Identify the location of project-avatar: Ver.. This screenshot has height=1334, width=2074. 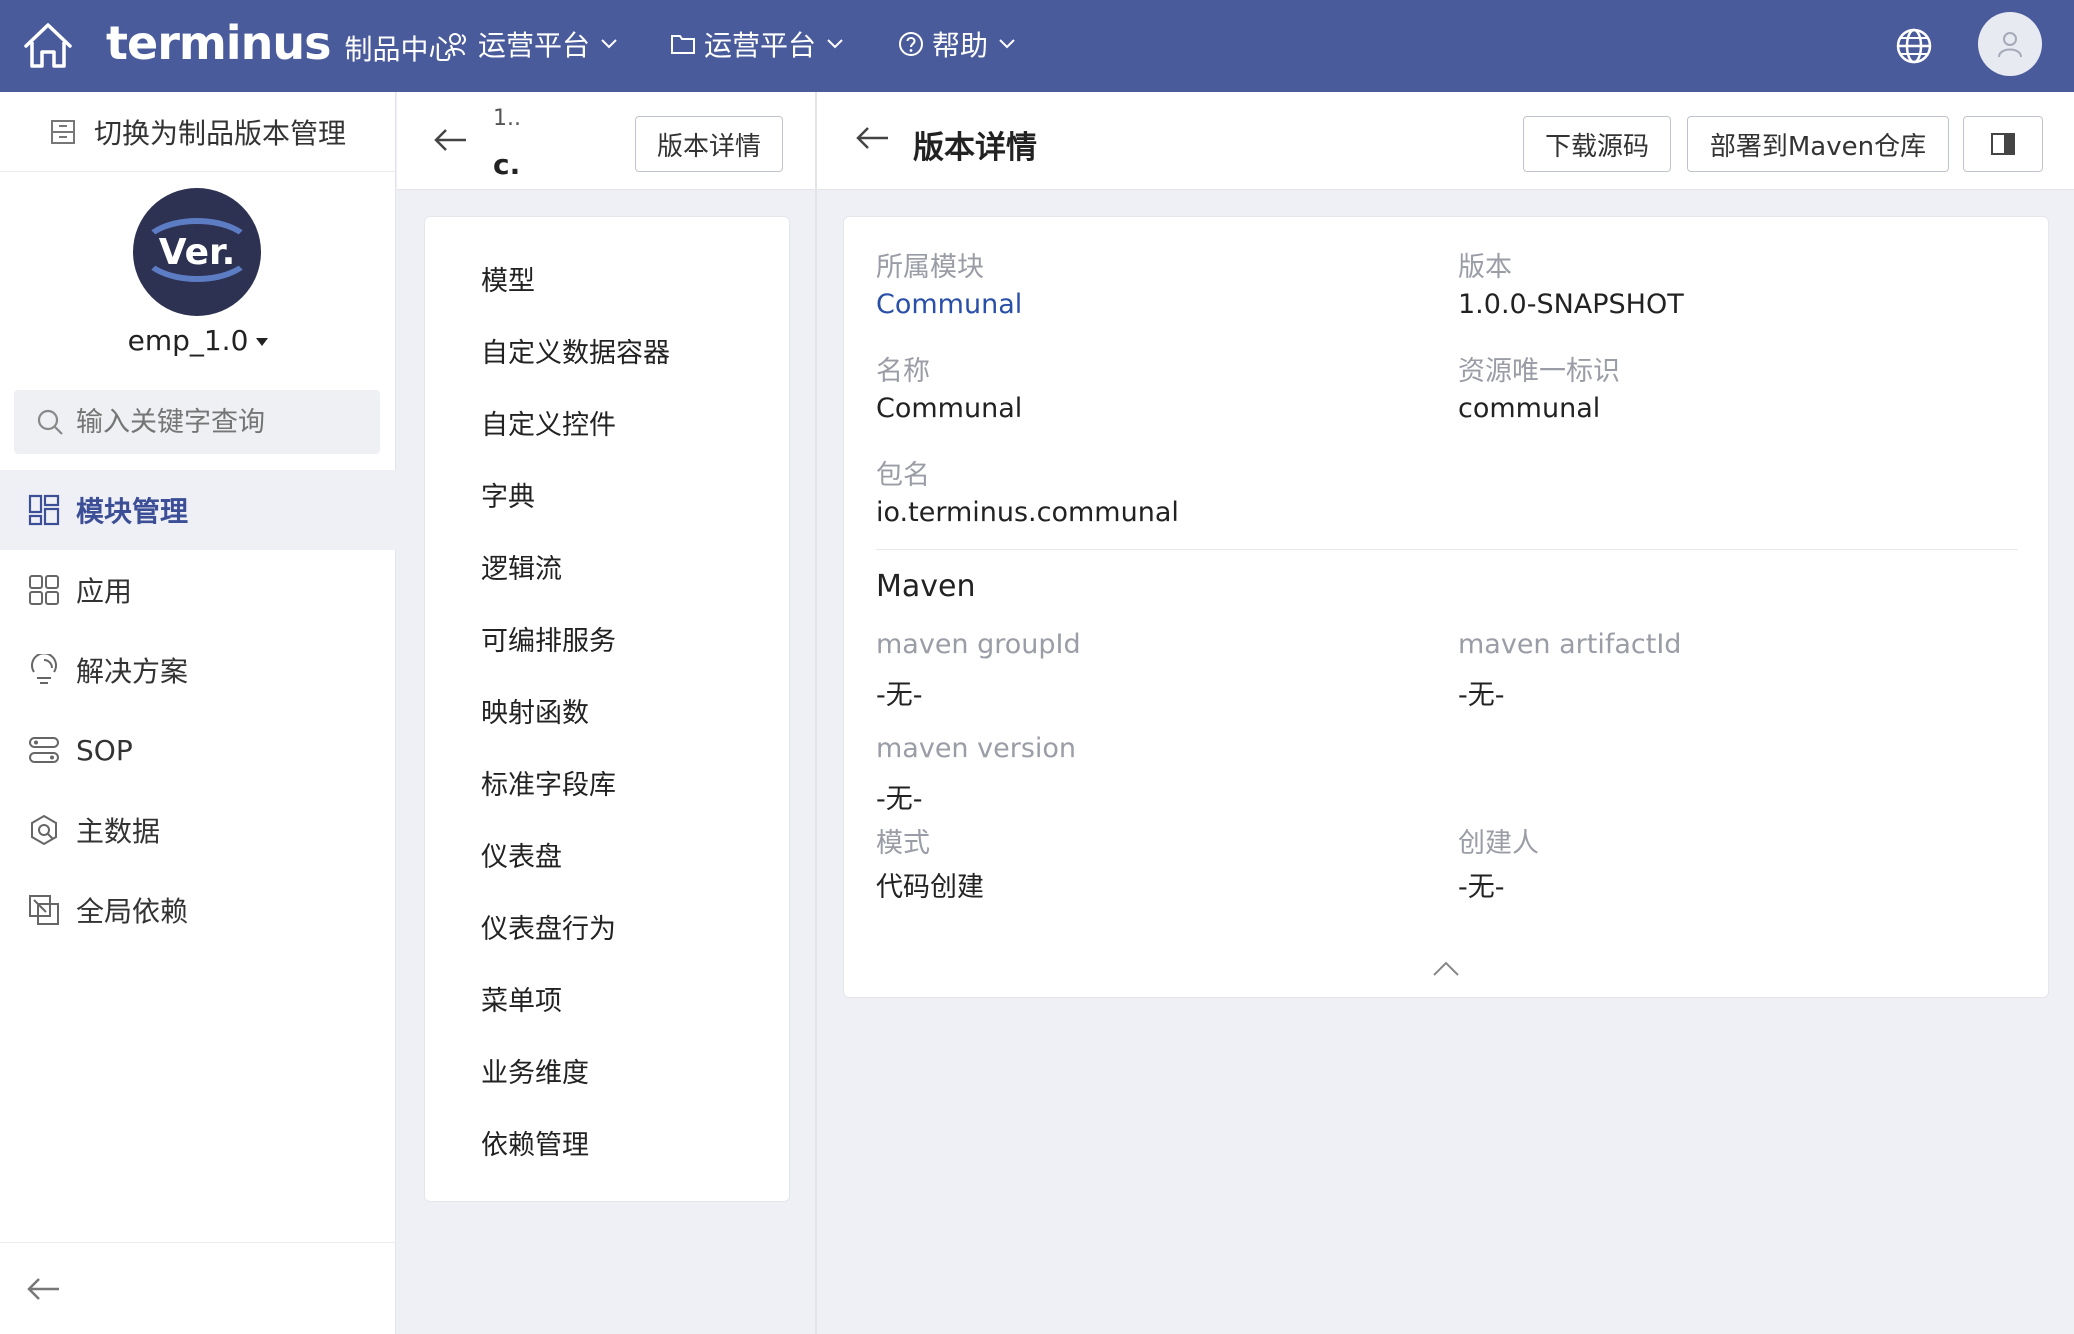
(197, 252).